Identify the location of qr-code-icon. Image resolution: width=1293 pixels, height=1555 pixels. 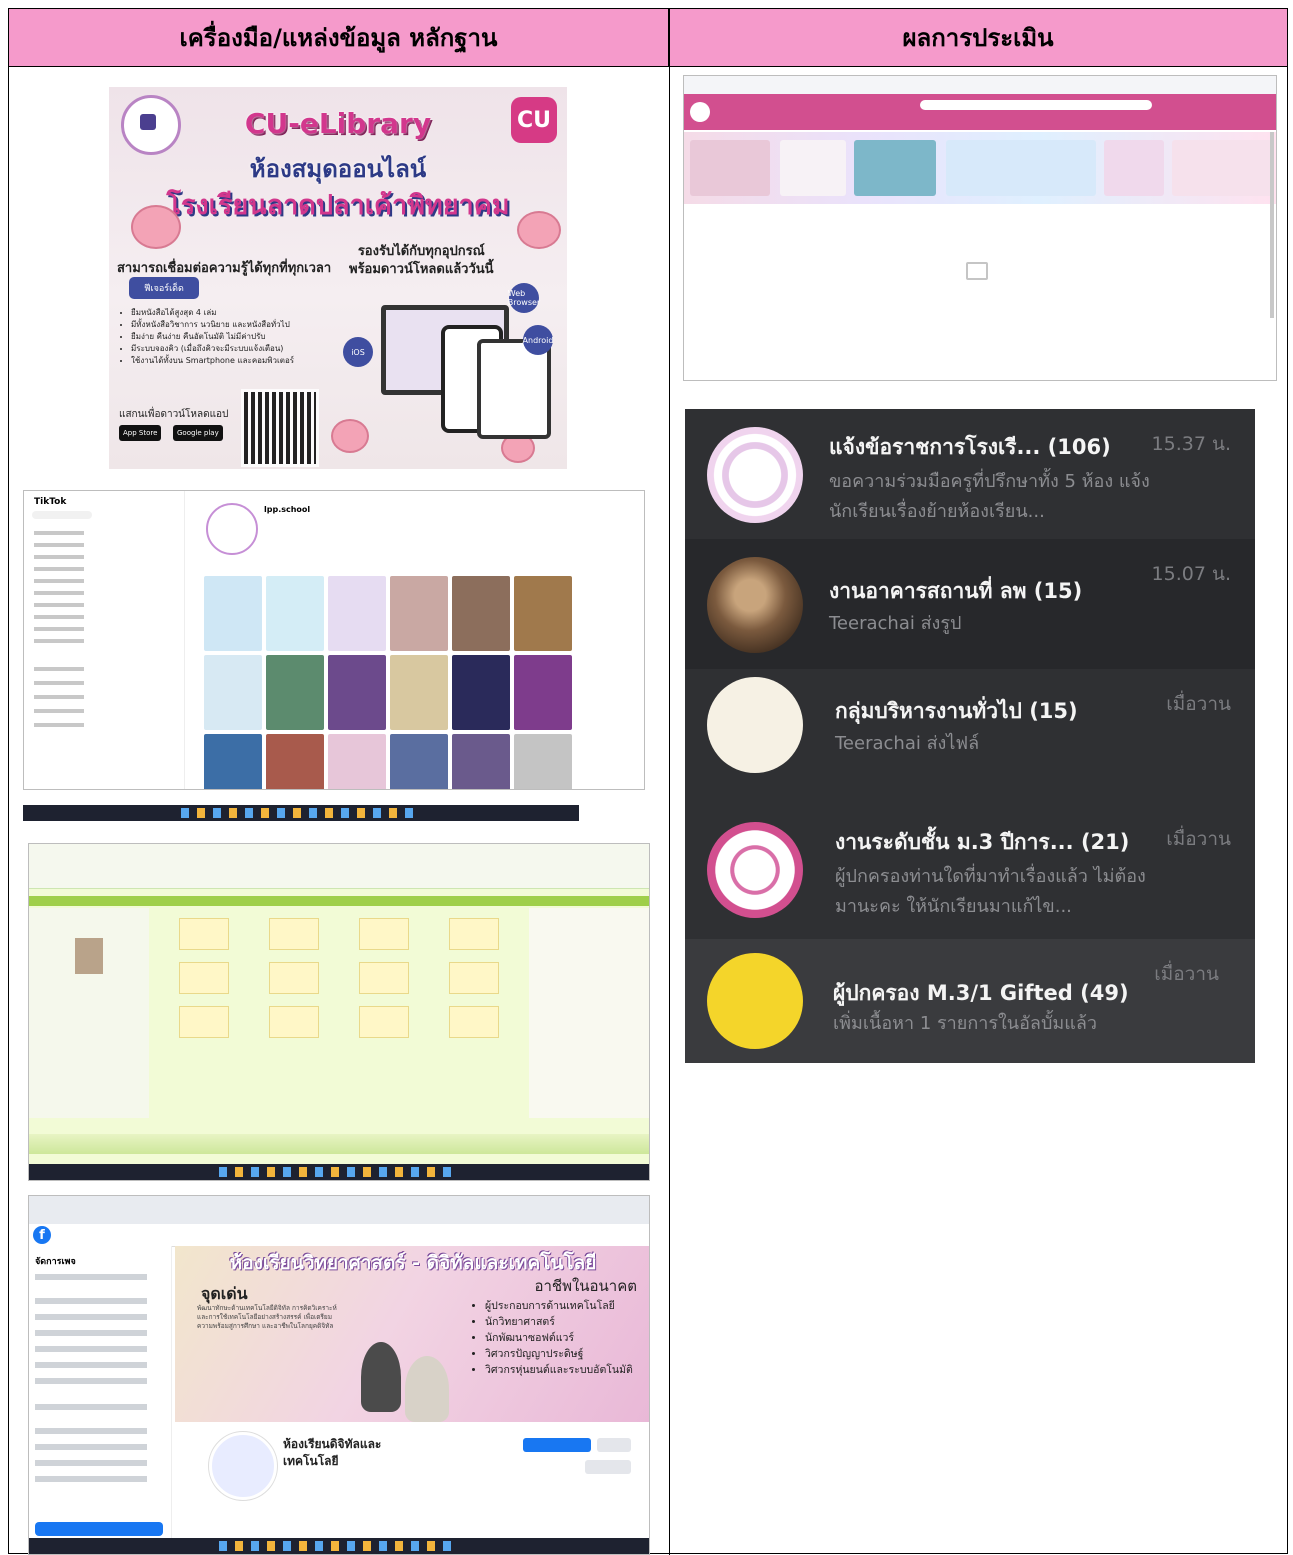
(280, 428).